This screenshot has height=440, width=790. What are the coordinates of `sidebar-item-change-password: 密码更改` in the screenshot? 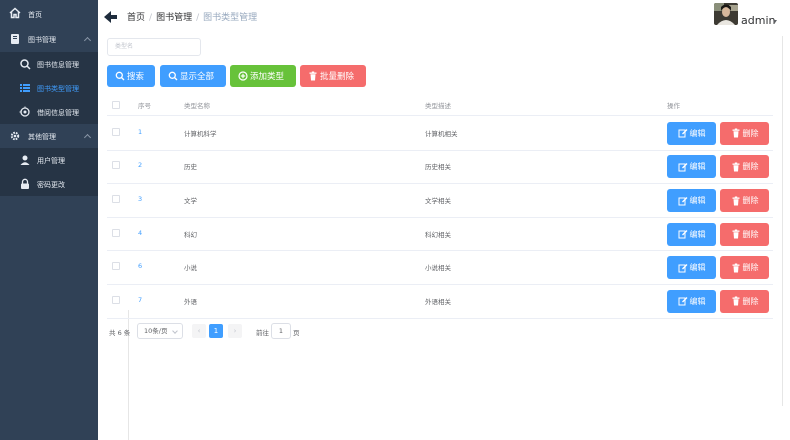 It's located at (49, 184).